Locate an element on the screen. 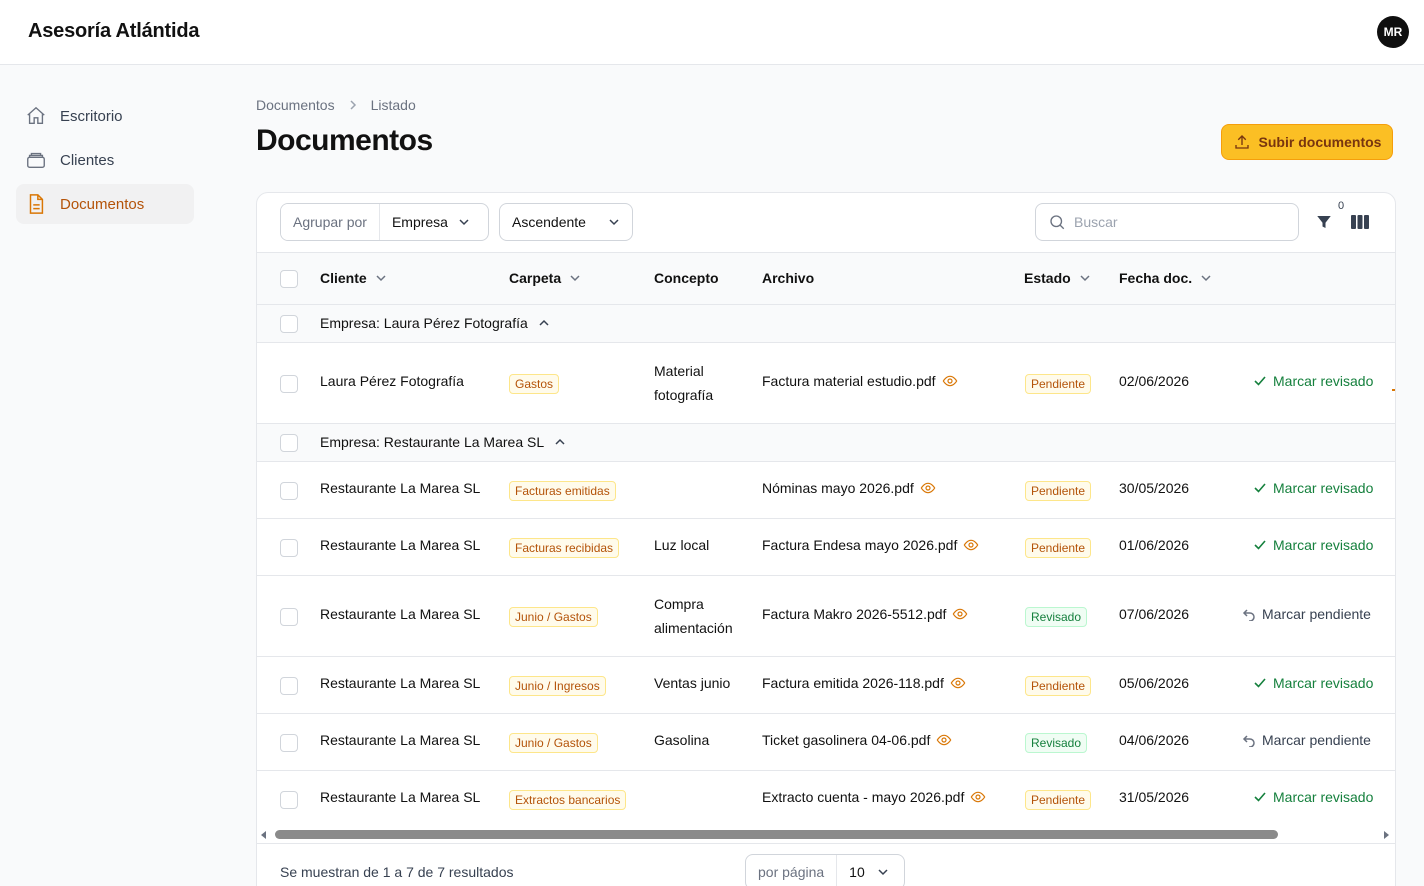 This screenshot has height=886, width=1424. upload-button-label: Subir documentos is located at coordinates (1320, 142).